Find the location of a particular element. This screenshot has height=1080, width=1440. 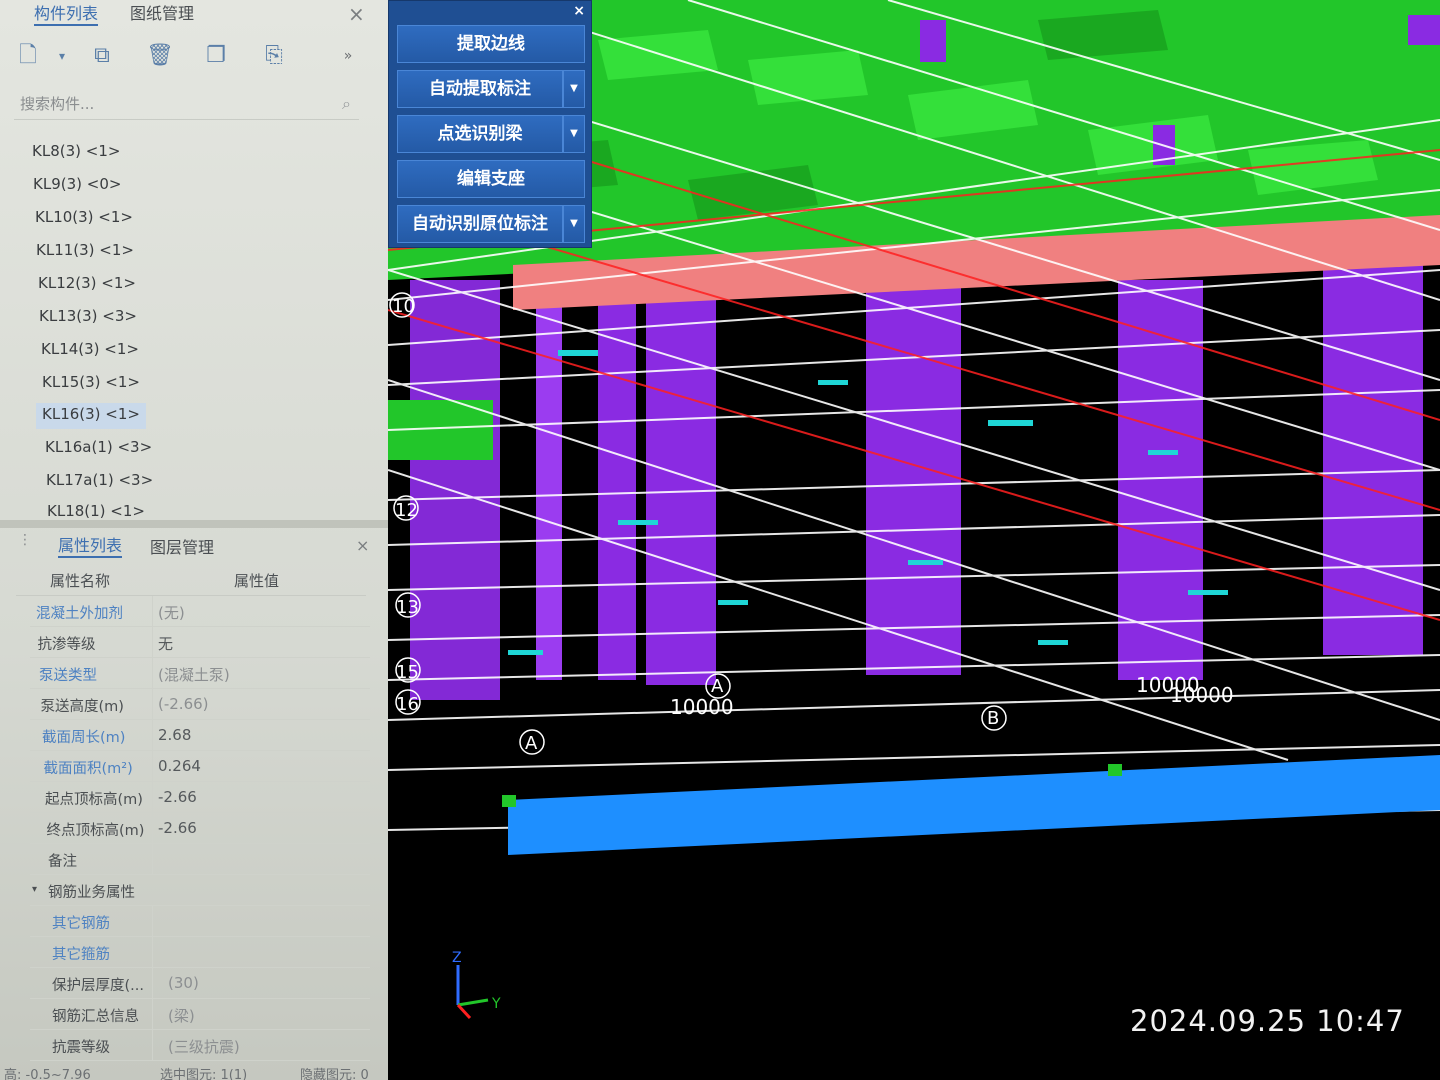

axis-triad: Z Y is located at coordinates (476, 985).